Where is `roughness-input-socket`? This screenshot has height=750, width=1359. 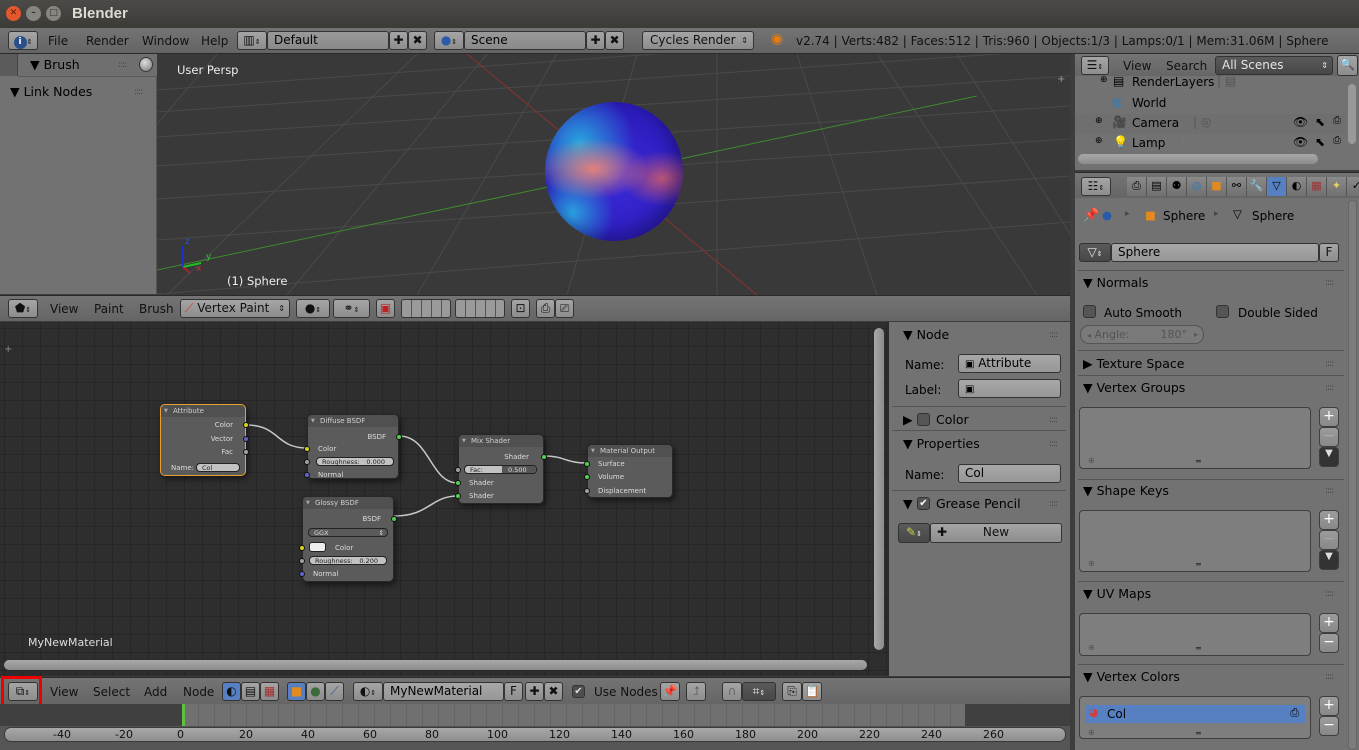
roughness-input-socket is located at coordinates (302, 561).